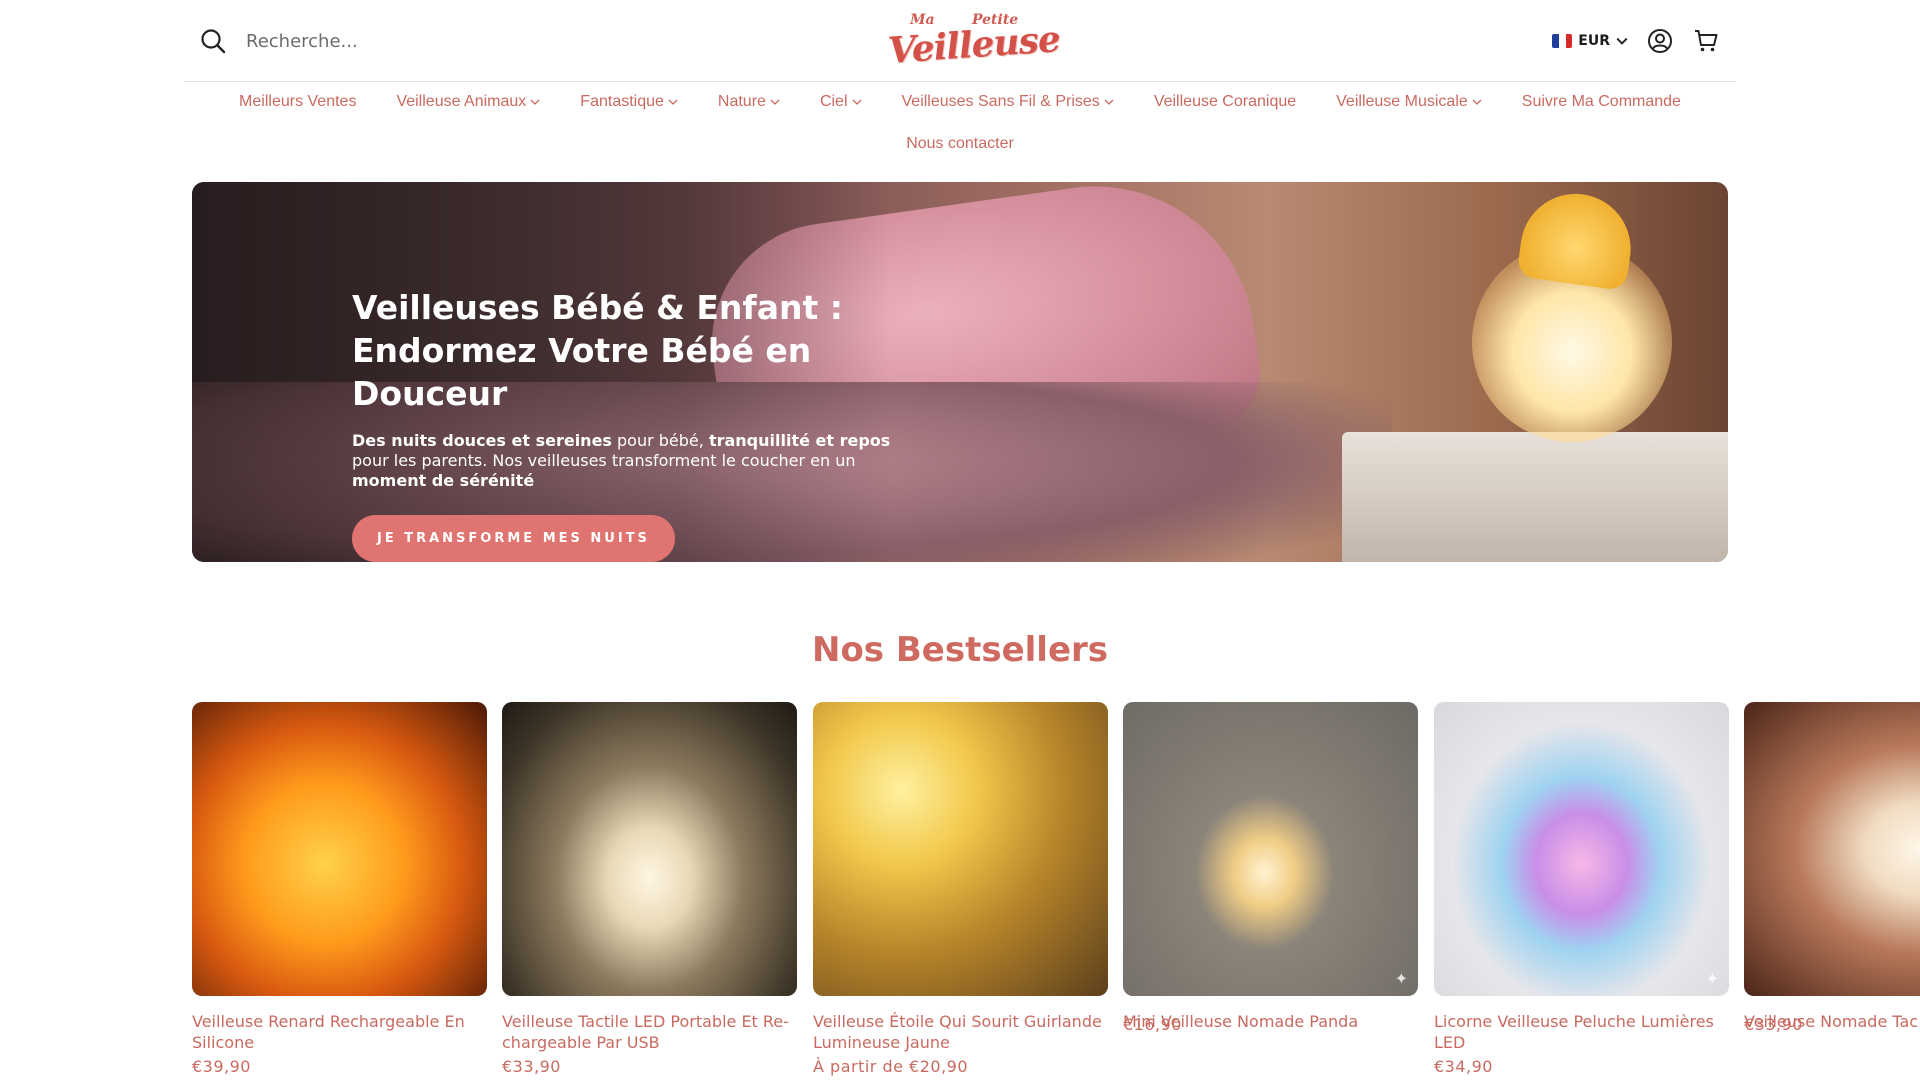 This screenshot has height=1080, width=1920. I want to click on product-image-unicorn: ✦, so click(1581, 849).